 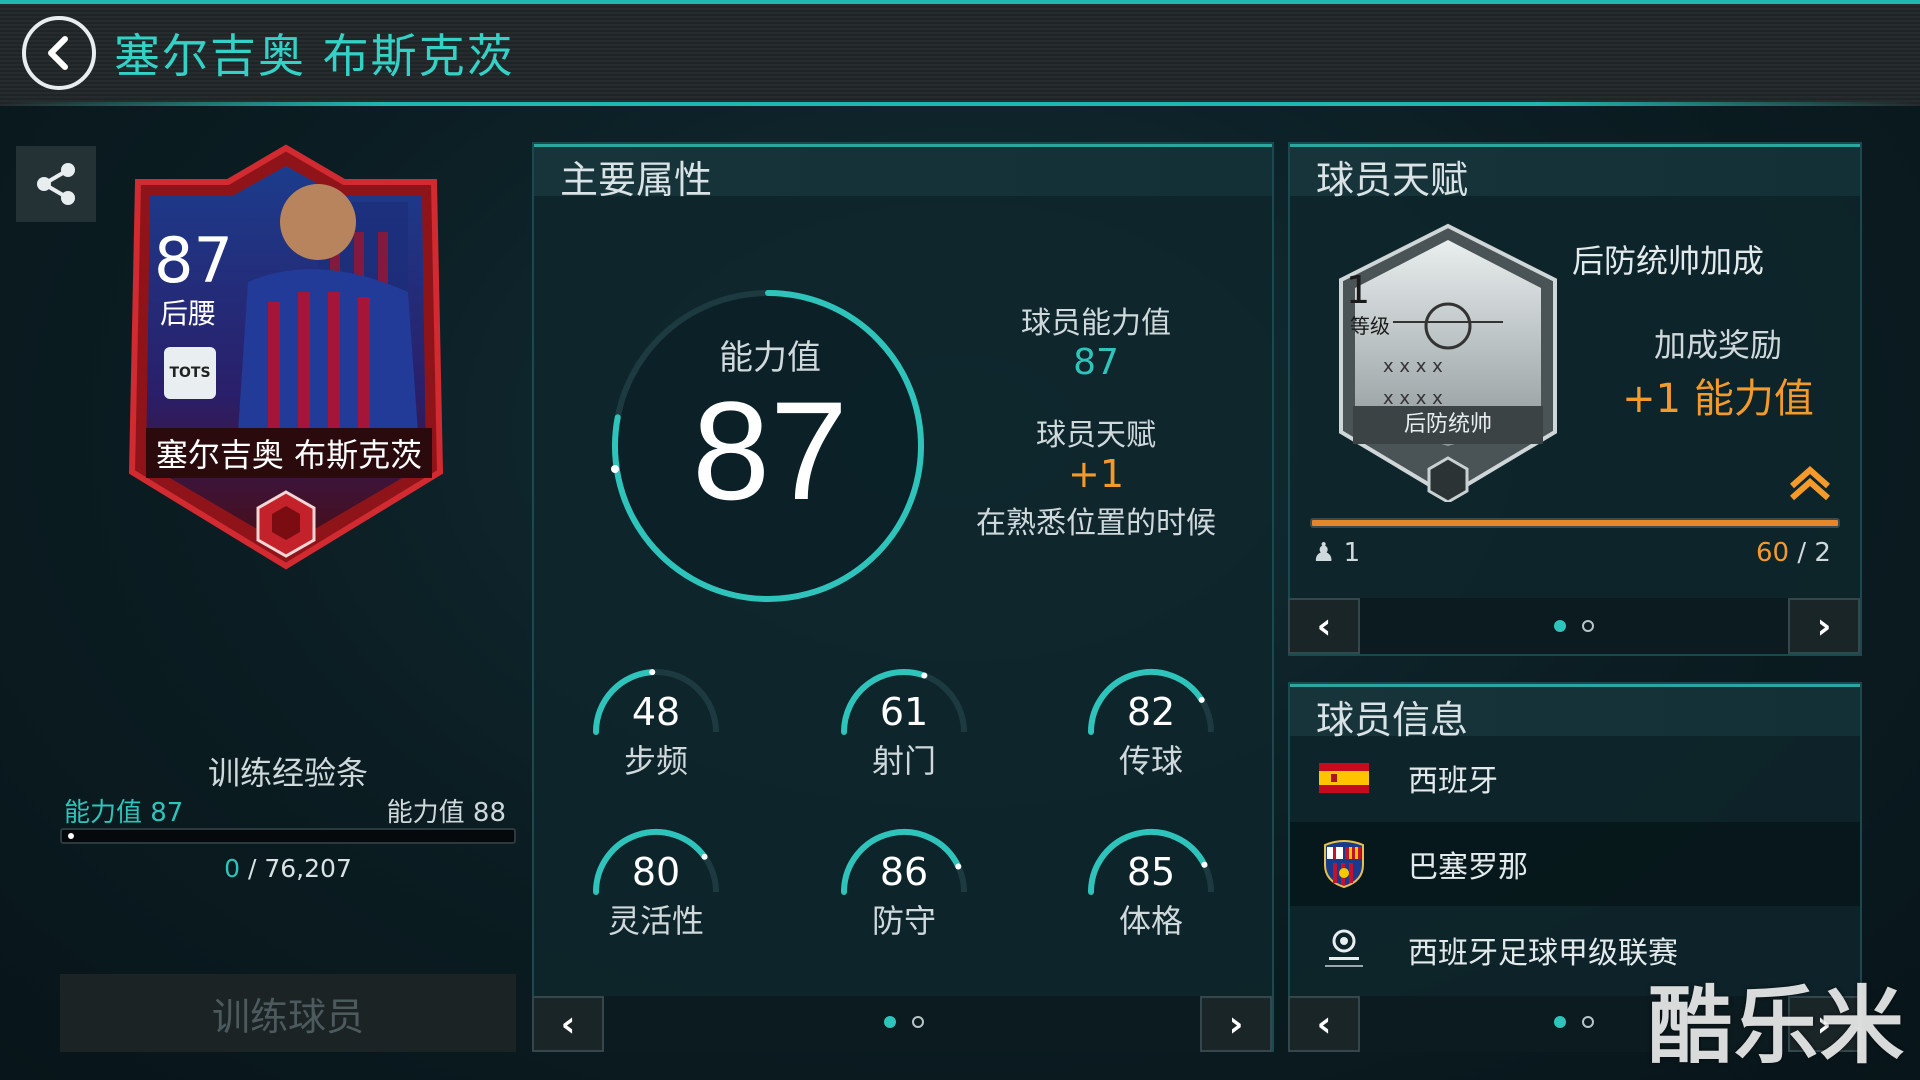 What do you see at coordinates (656, 872) in the screenshot?
I see `stat-value: 80` at bounding box center [656, 872].